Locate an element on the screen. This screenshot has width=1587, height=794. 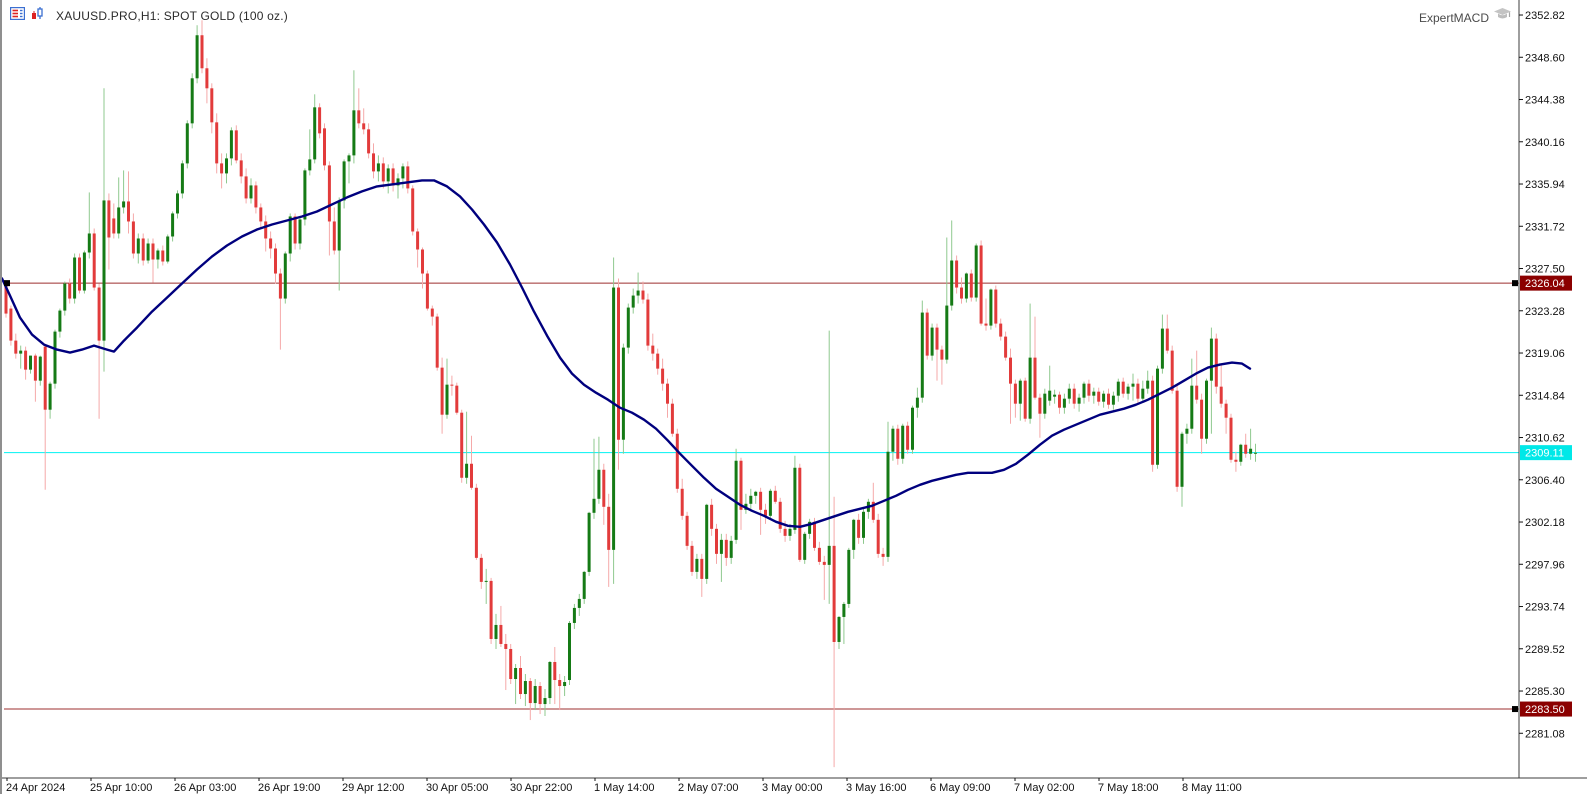
indicator-name: ExpertMACD is located at coordinates (1453, 17).